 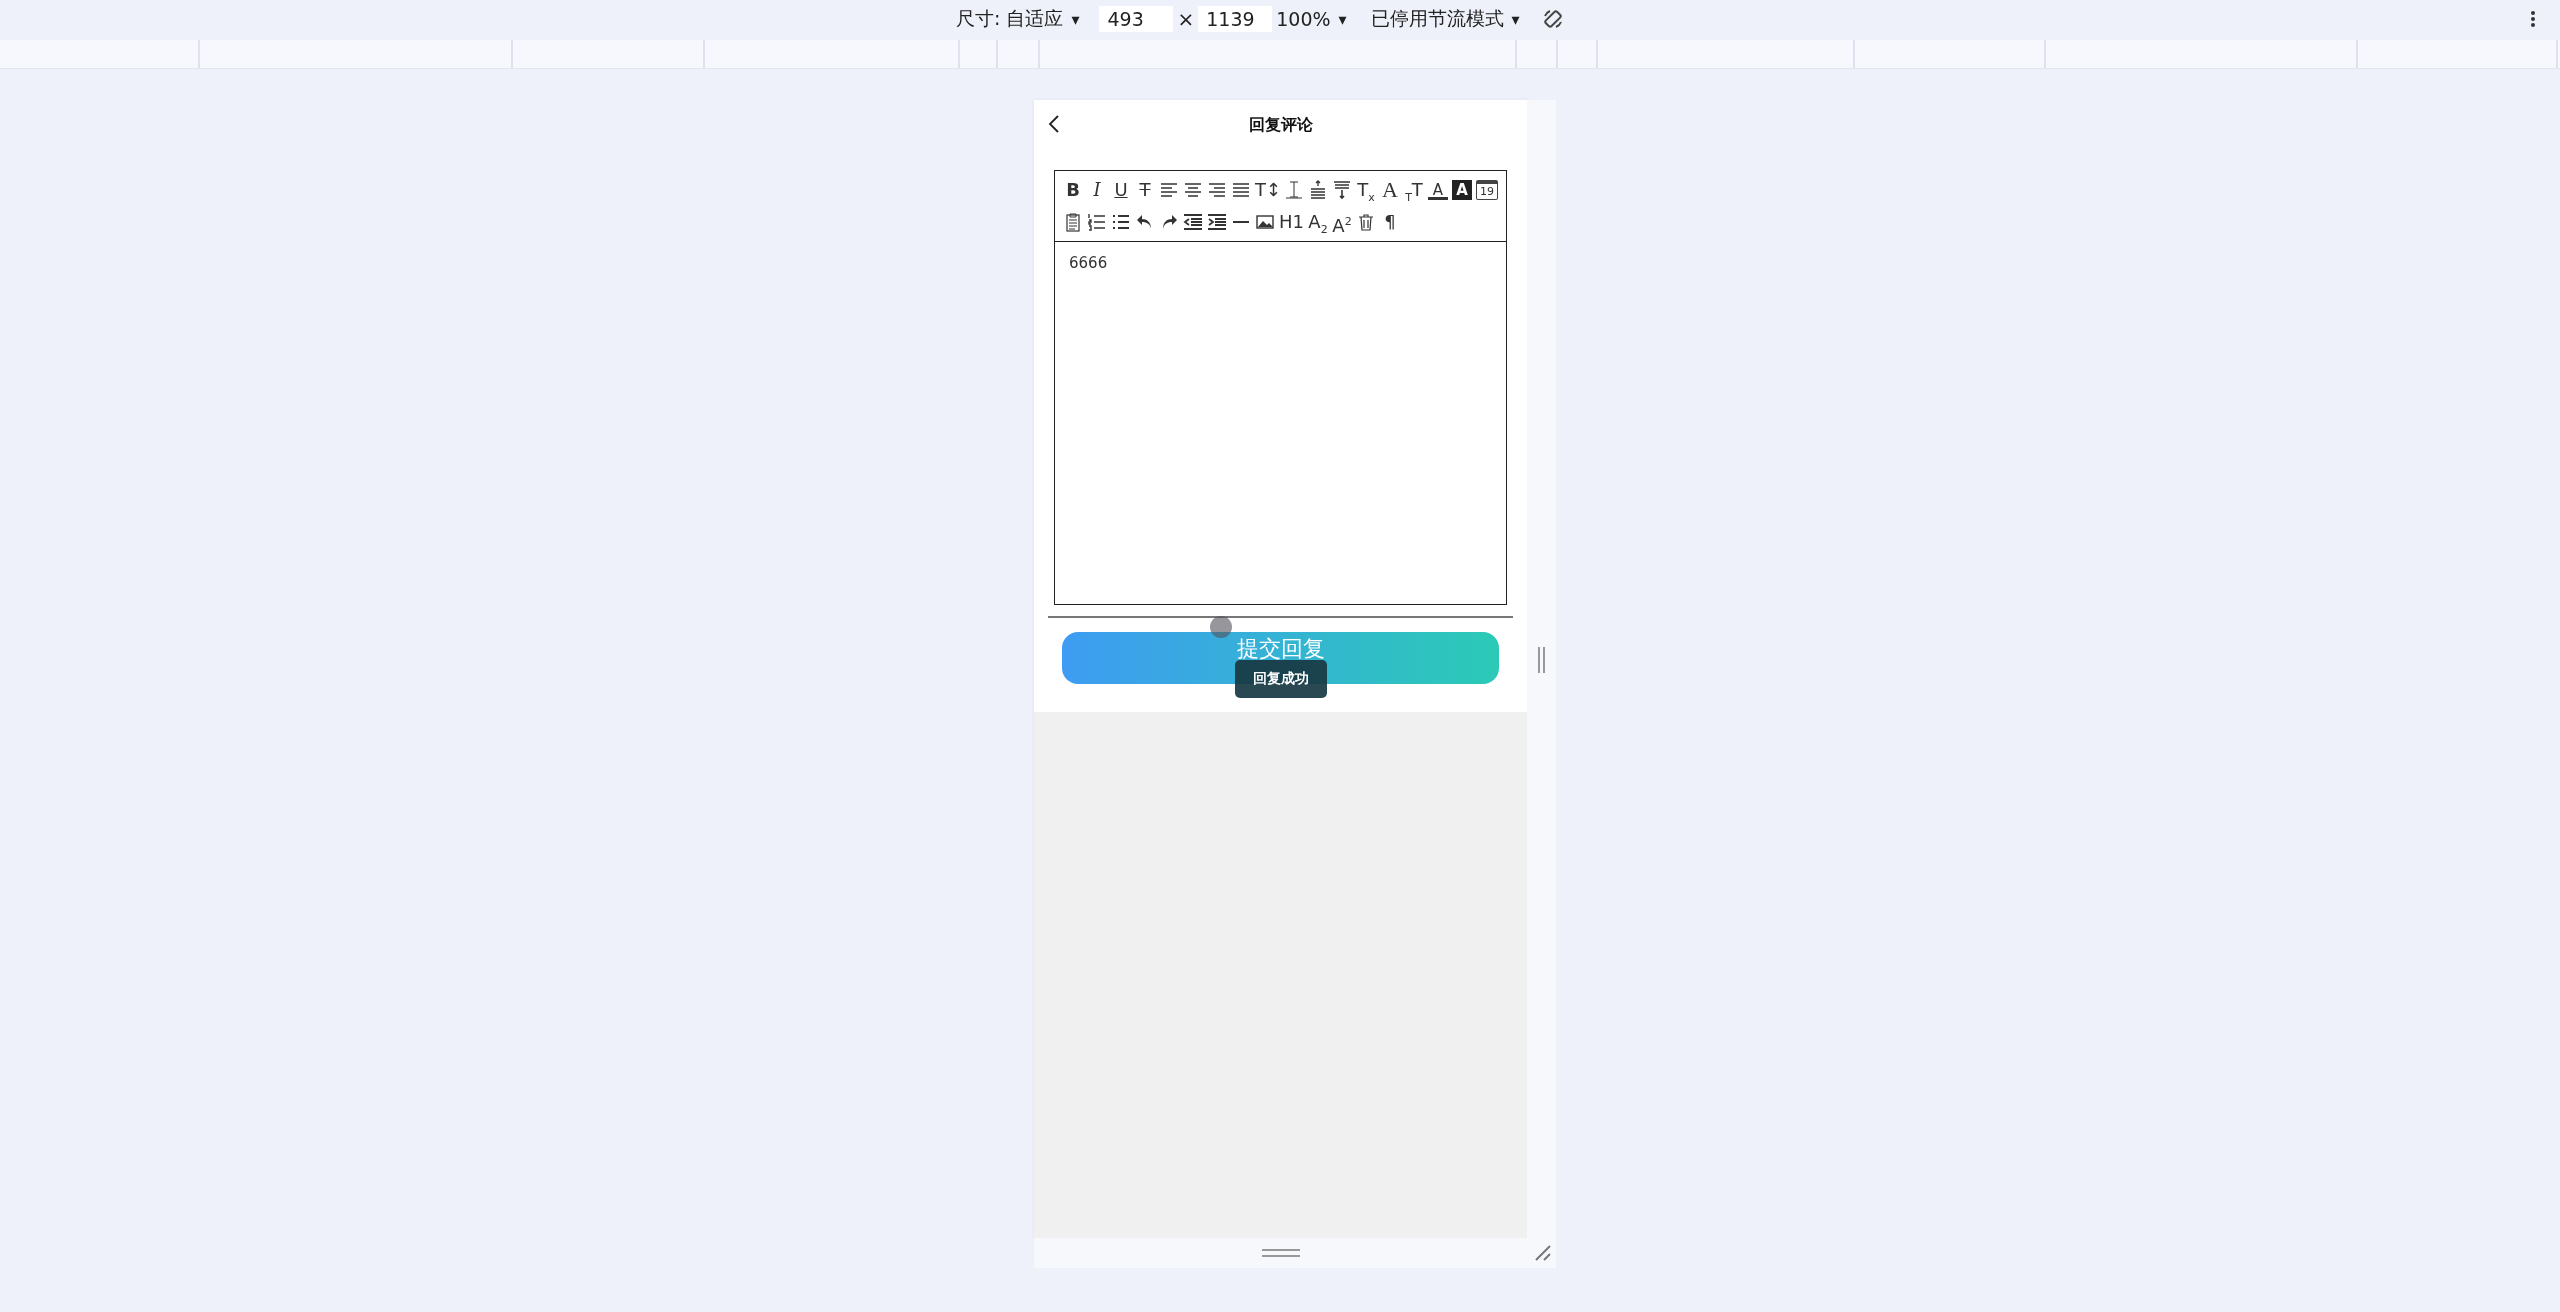 What do you see at coordinates (1193, 190) in the screenshot?
I see `align-center-icon` at bounding box center [1193, 190].